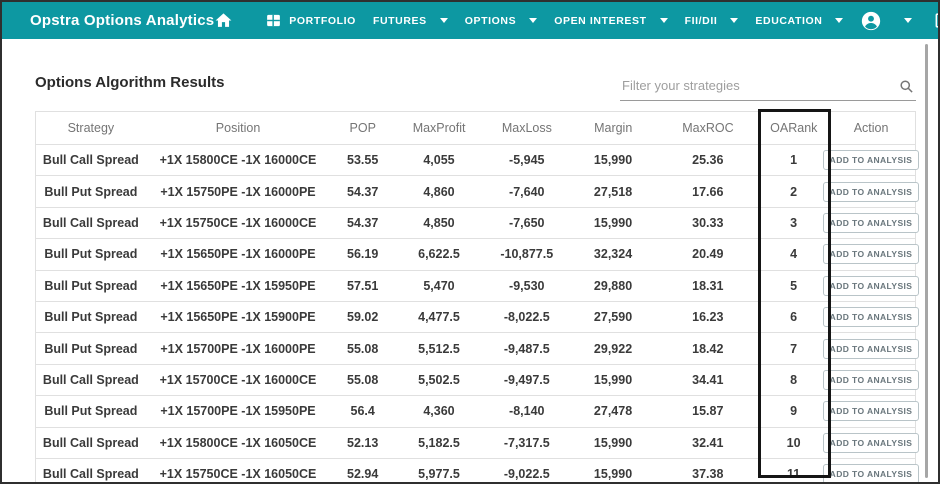 This screenshot has width=940, height=484. What do you see at coordinates (794, 348) in the screenshot?
I see `oarank-cell: 7` at bounding box center [794, 348].